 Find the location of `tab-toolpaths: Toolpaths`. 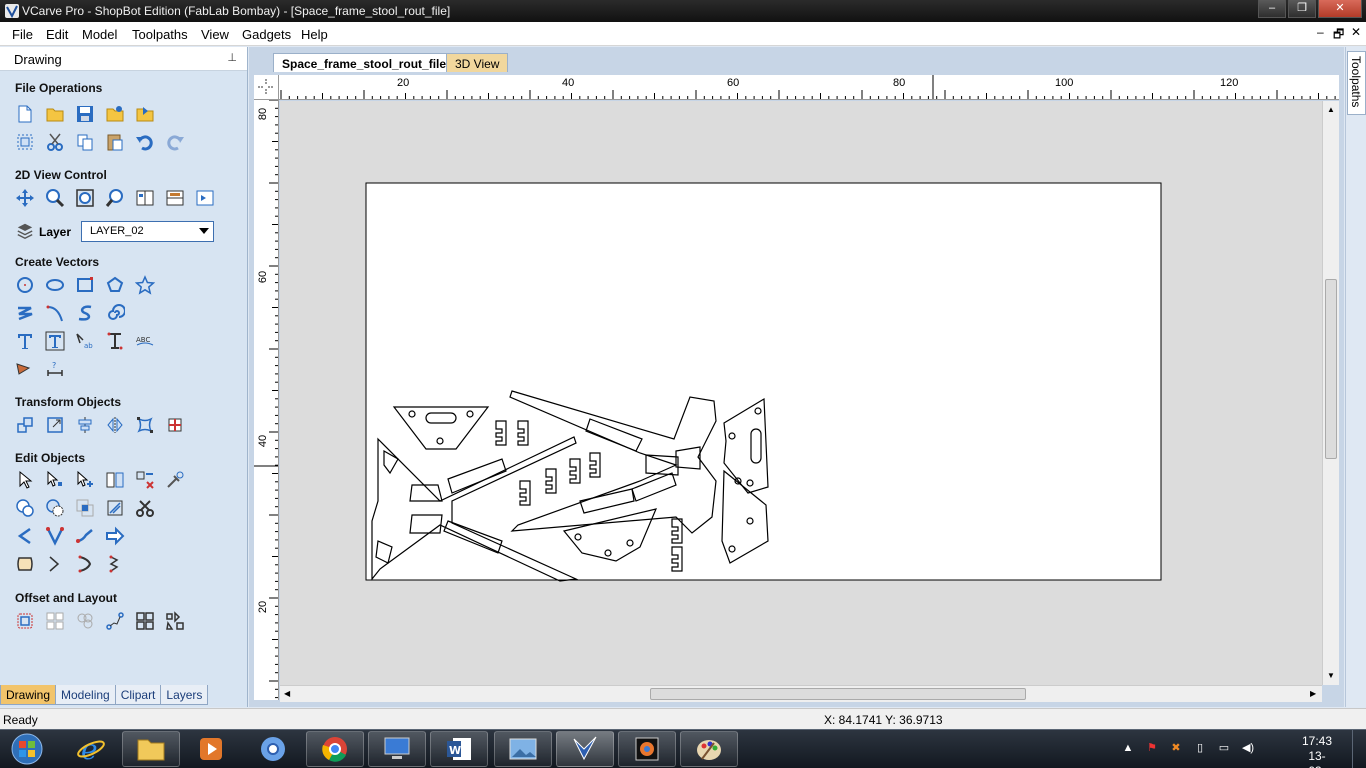

tab-toolpaths: Toolpaths is located at coordinates (1356, 83).